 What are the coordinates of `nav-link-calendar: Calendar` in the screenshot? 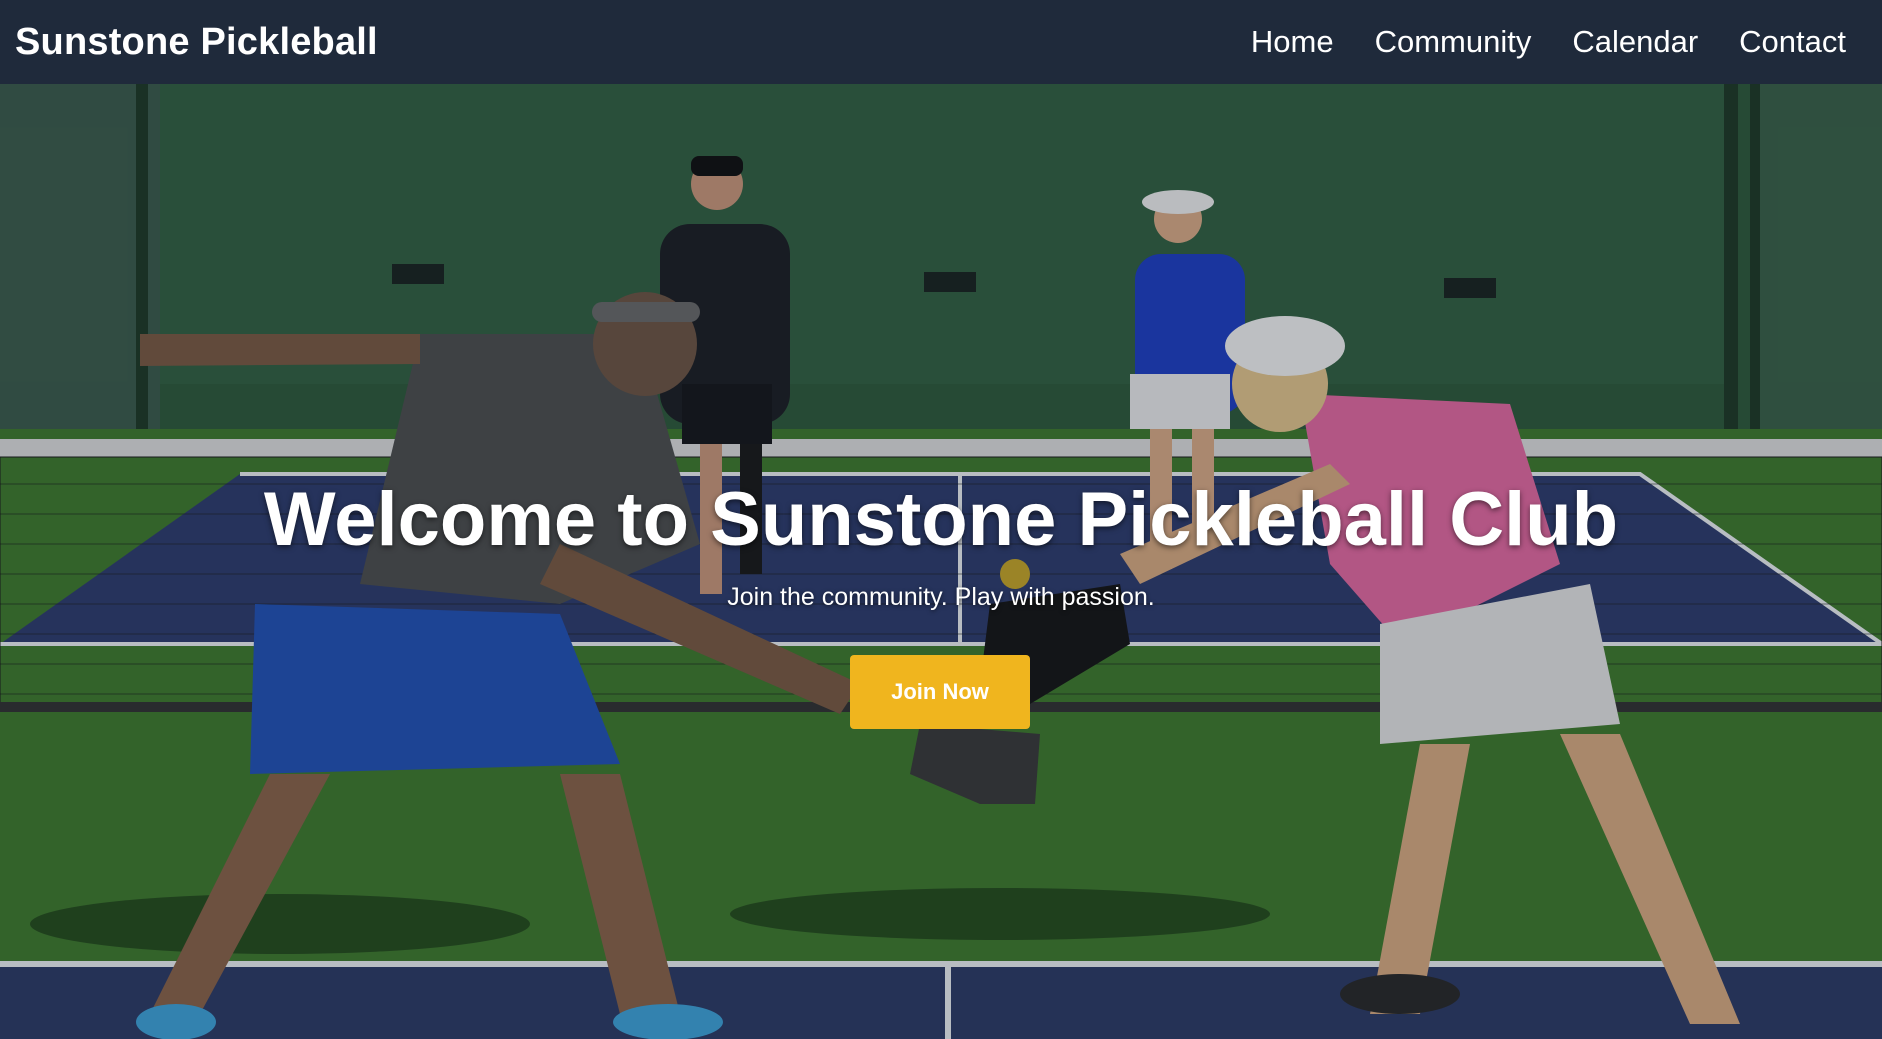 It's located at (1635, 42).